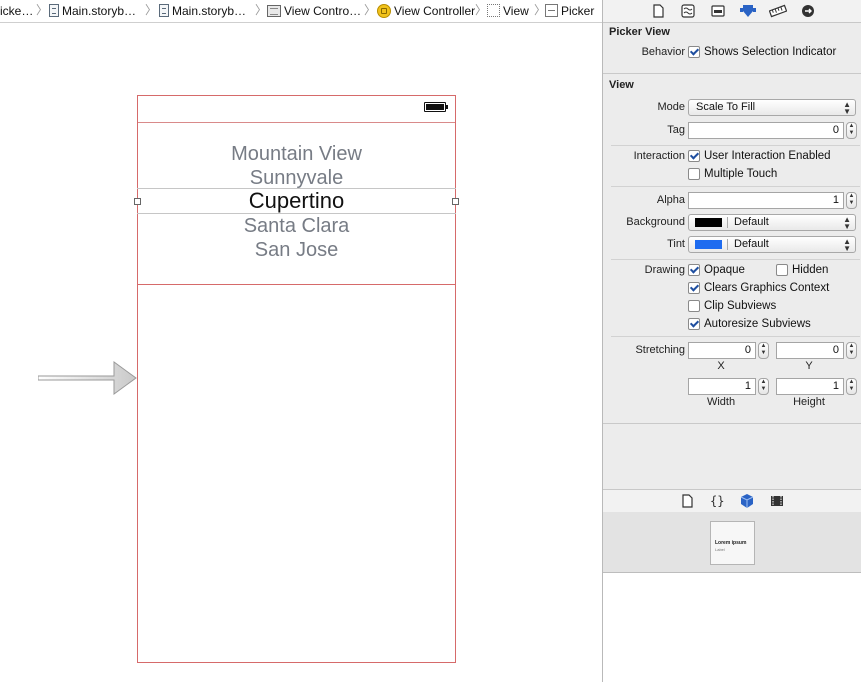 The width and height of the screenshot is (861, 682). Describe the element at coordinates (578, 11) in the screenshot. I see `breadcrumb-label: Picker` at that location.